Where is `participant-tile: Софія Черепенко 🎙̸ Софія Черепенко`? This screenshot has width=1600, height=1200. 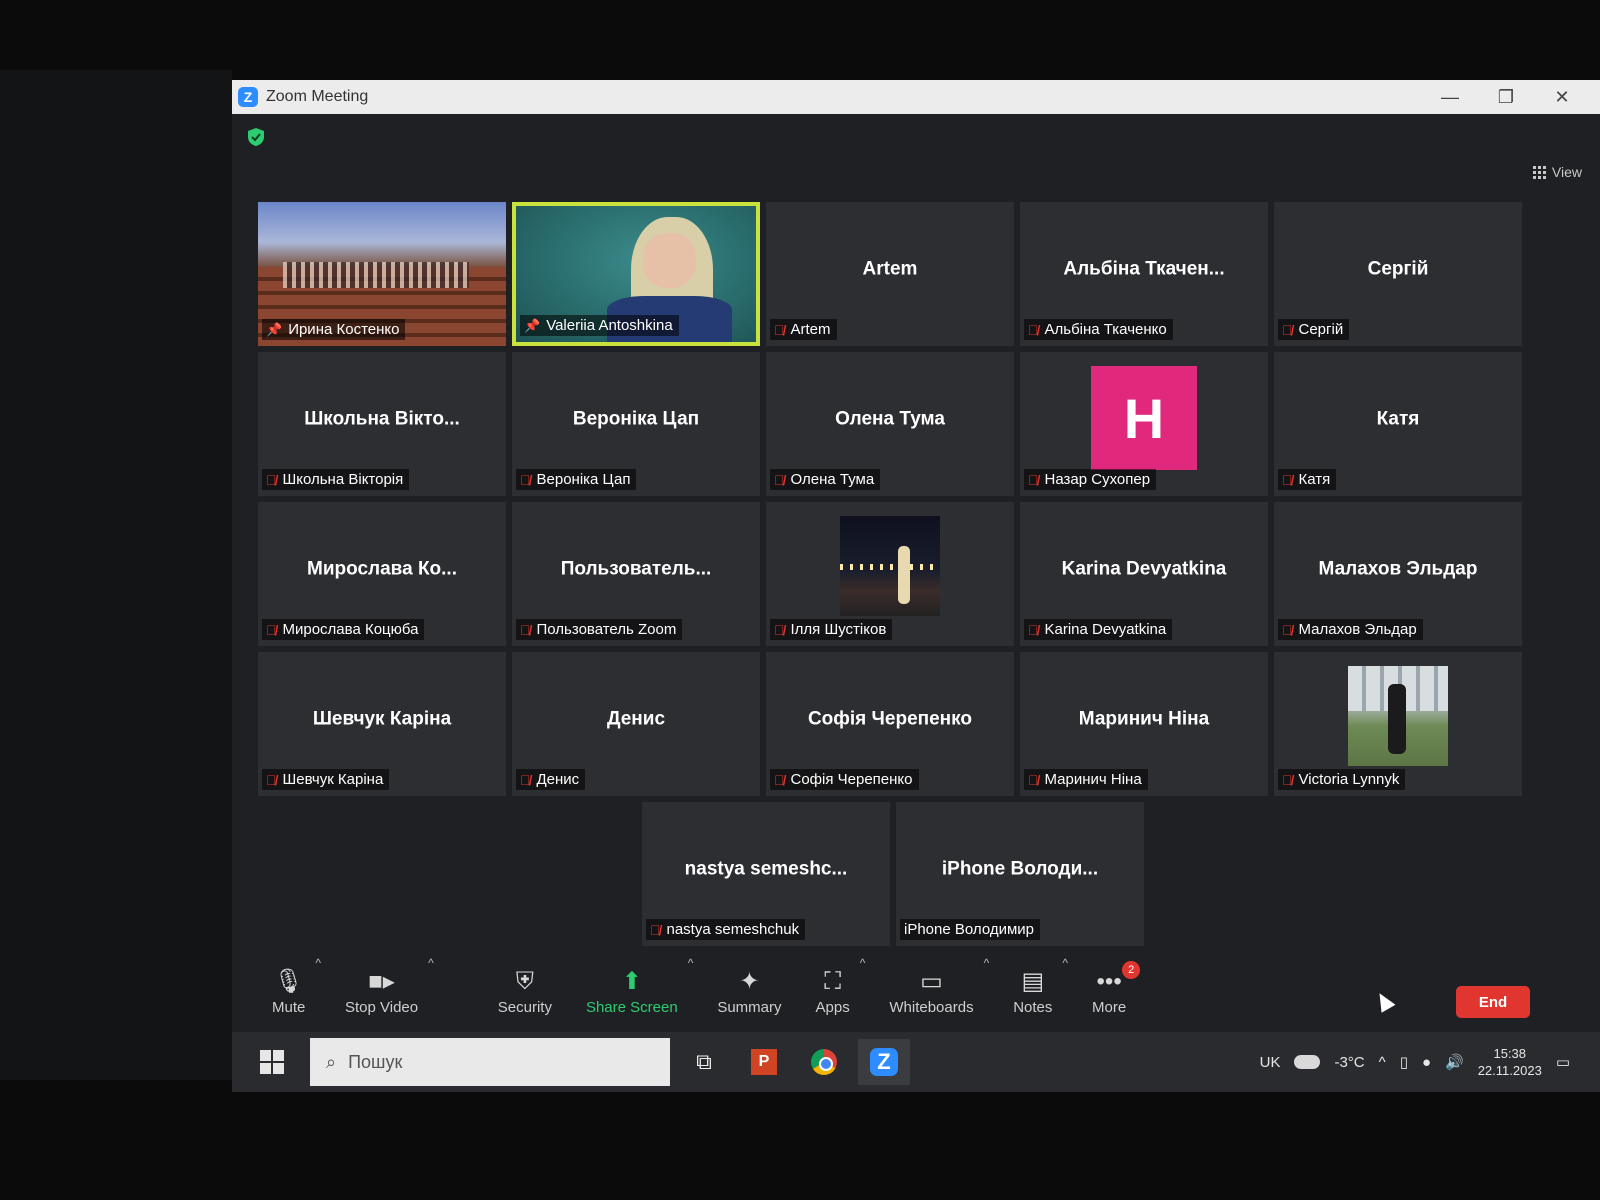
participant-tile: Софія Черепенко 🎙̸ Софія Черепенко is located at coordinates (890, 724).